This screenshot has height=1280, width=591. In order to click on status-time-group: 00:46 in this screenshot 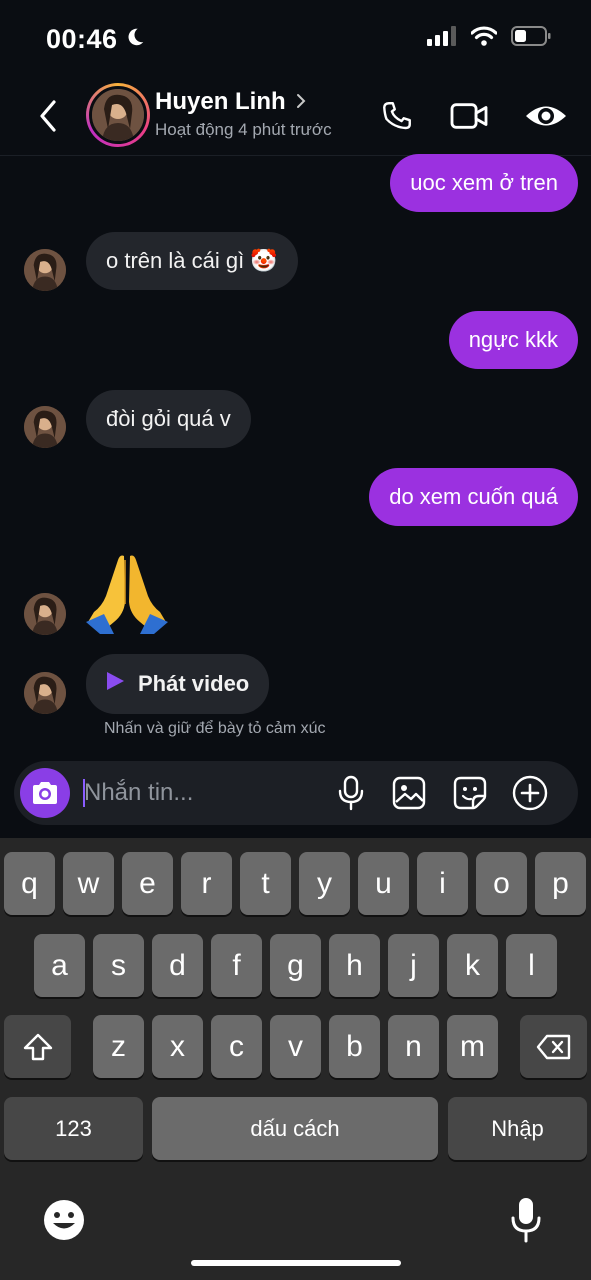, I will do `click(96, 39)`.